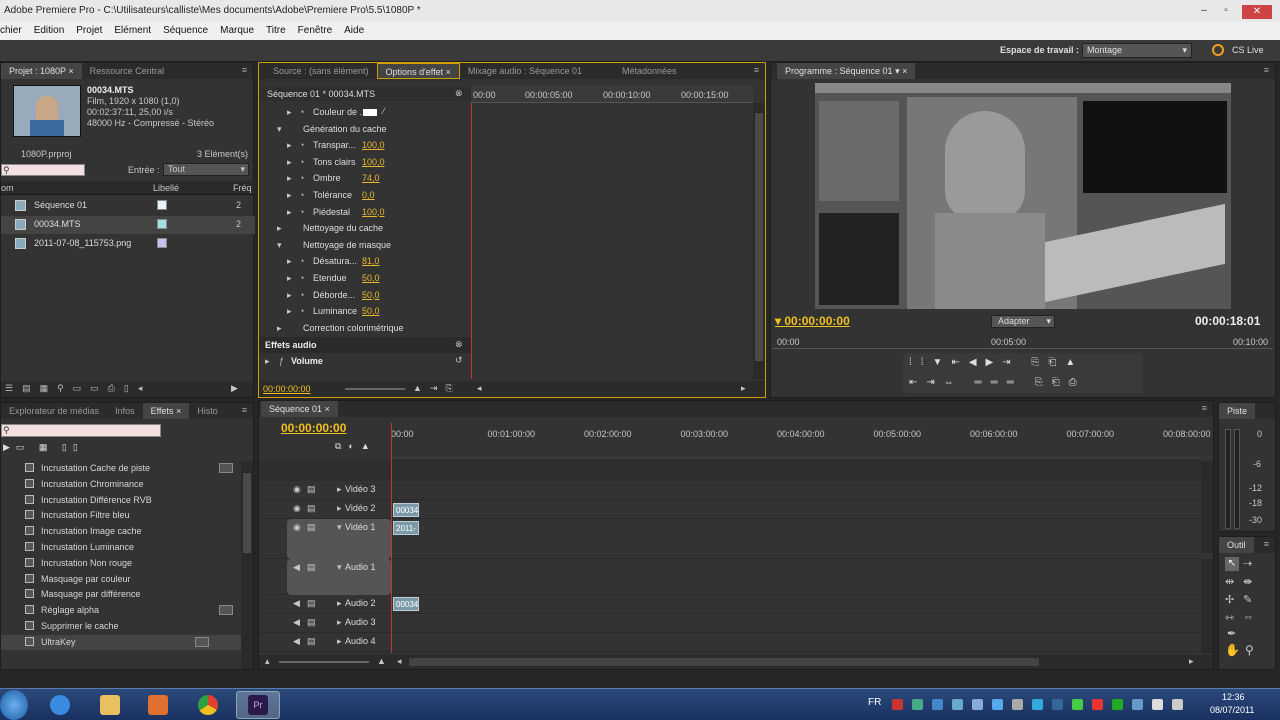 This screenshot has width=1280, height=720. Describe the element at coordinates (471, 241) in the screenshot. I see `ec-playhead` at that location.